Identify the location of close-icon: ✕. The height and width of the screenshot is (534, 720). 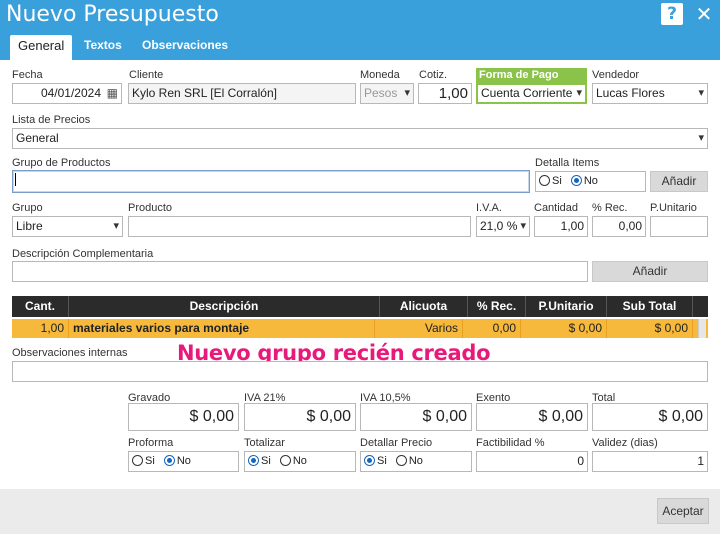
(704, 14).